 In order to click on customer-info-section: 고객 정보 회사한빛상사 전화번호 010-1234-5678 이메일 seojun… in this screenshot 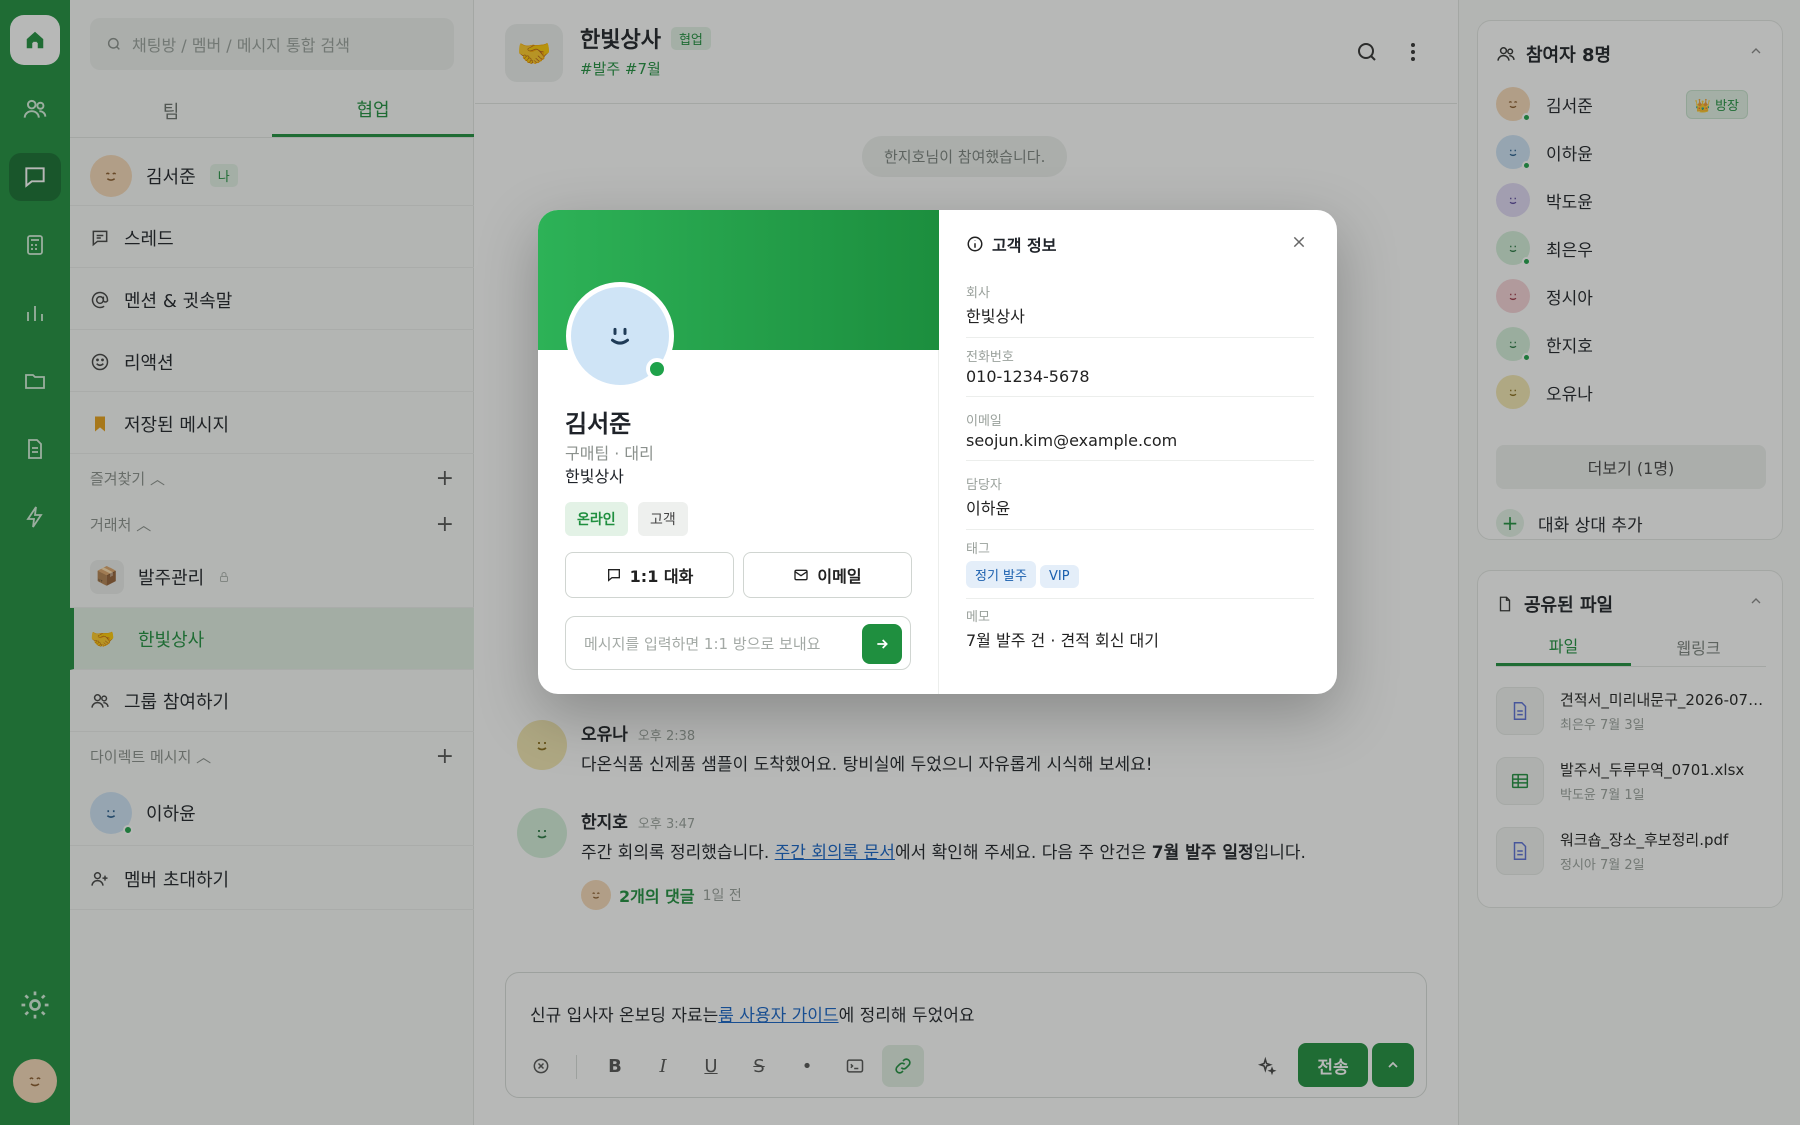, I will do `click(1138, 452)`.